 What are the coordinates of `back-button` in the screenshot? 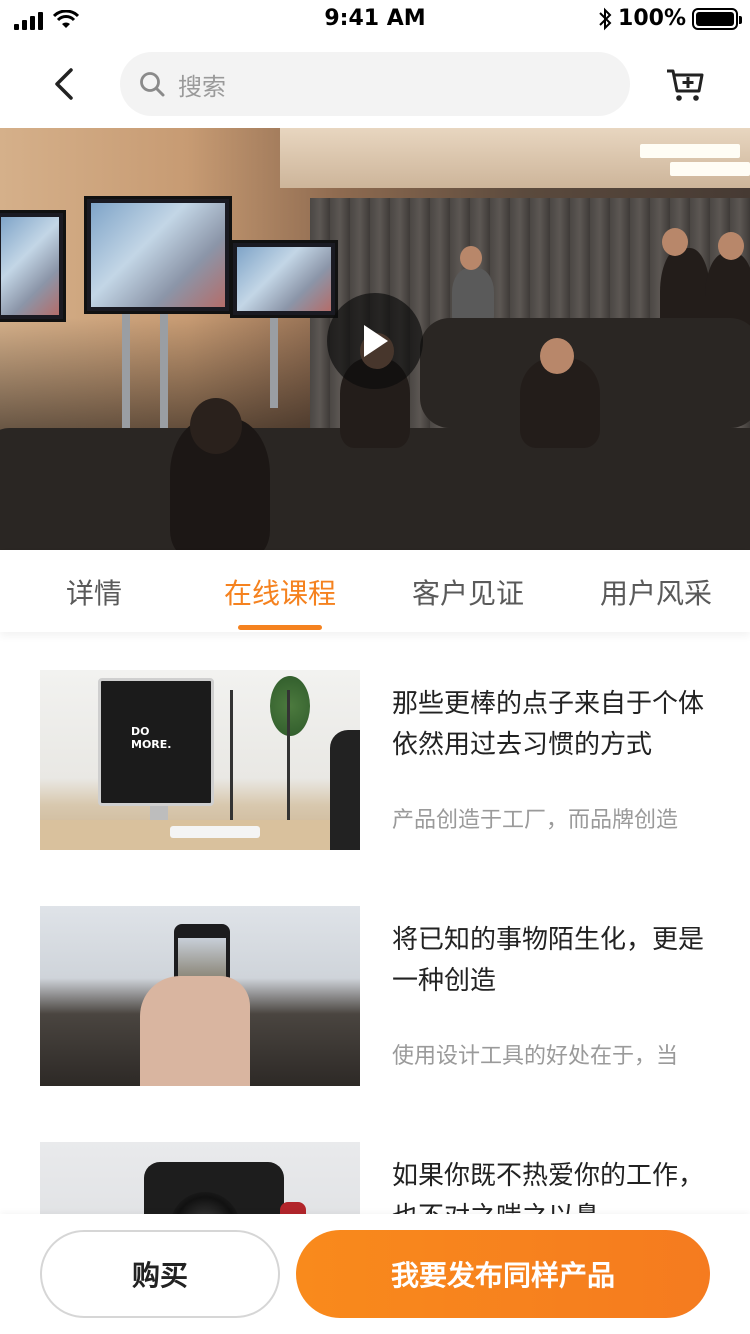 It's located at (64, 84).